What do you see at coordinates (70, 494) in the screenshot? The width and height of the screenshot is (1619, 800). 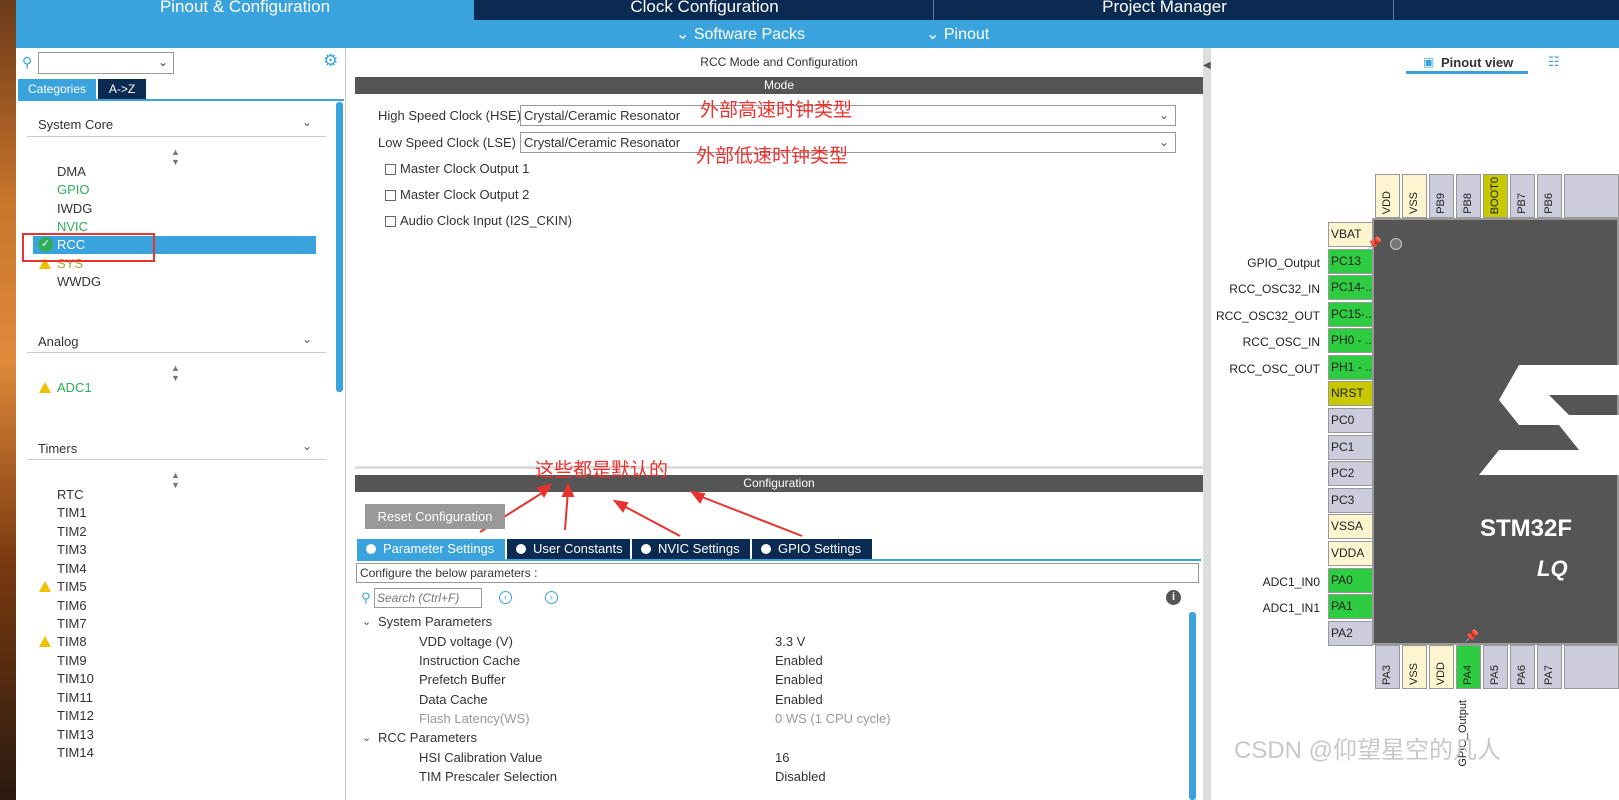 I see `list-item-rtc: RTC` at bounding box center [70, 494].